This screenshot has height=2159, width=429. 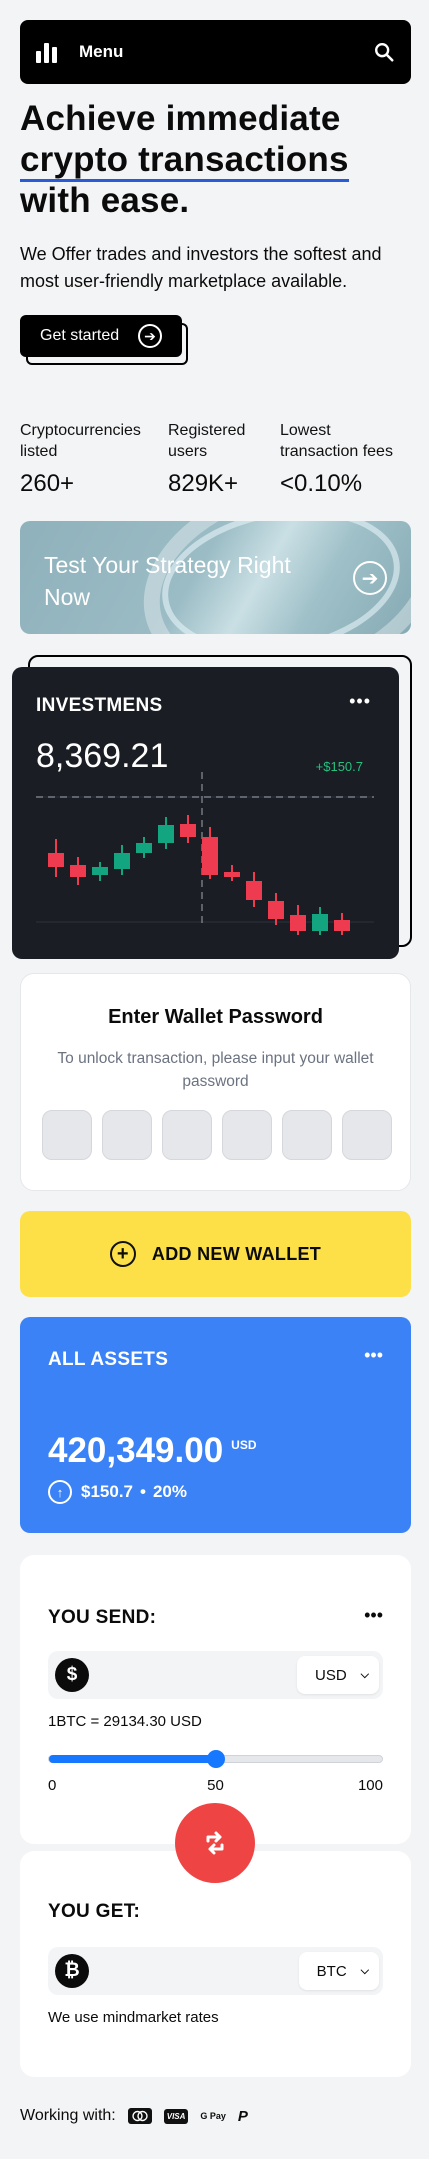 I want to click on password-boxes, so click(x=217, y=1135).